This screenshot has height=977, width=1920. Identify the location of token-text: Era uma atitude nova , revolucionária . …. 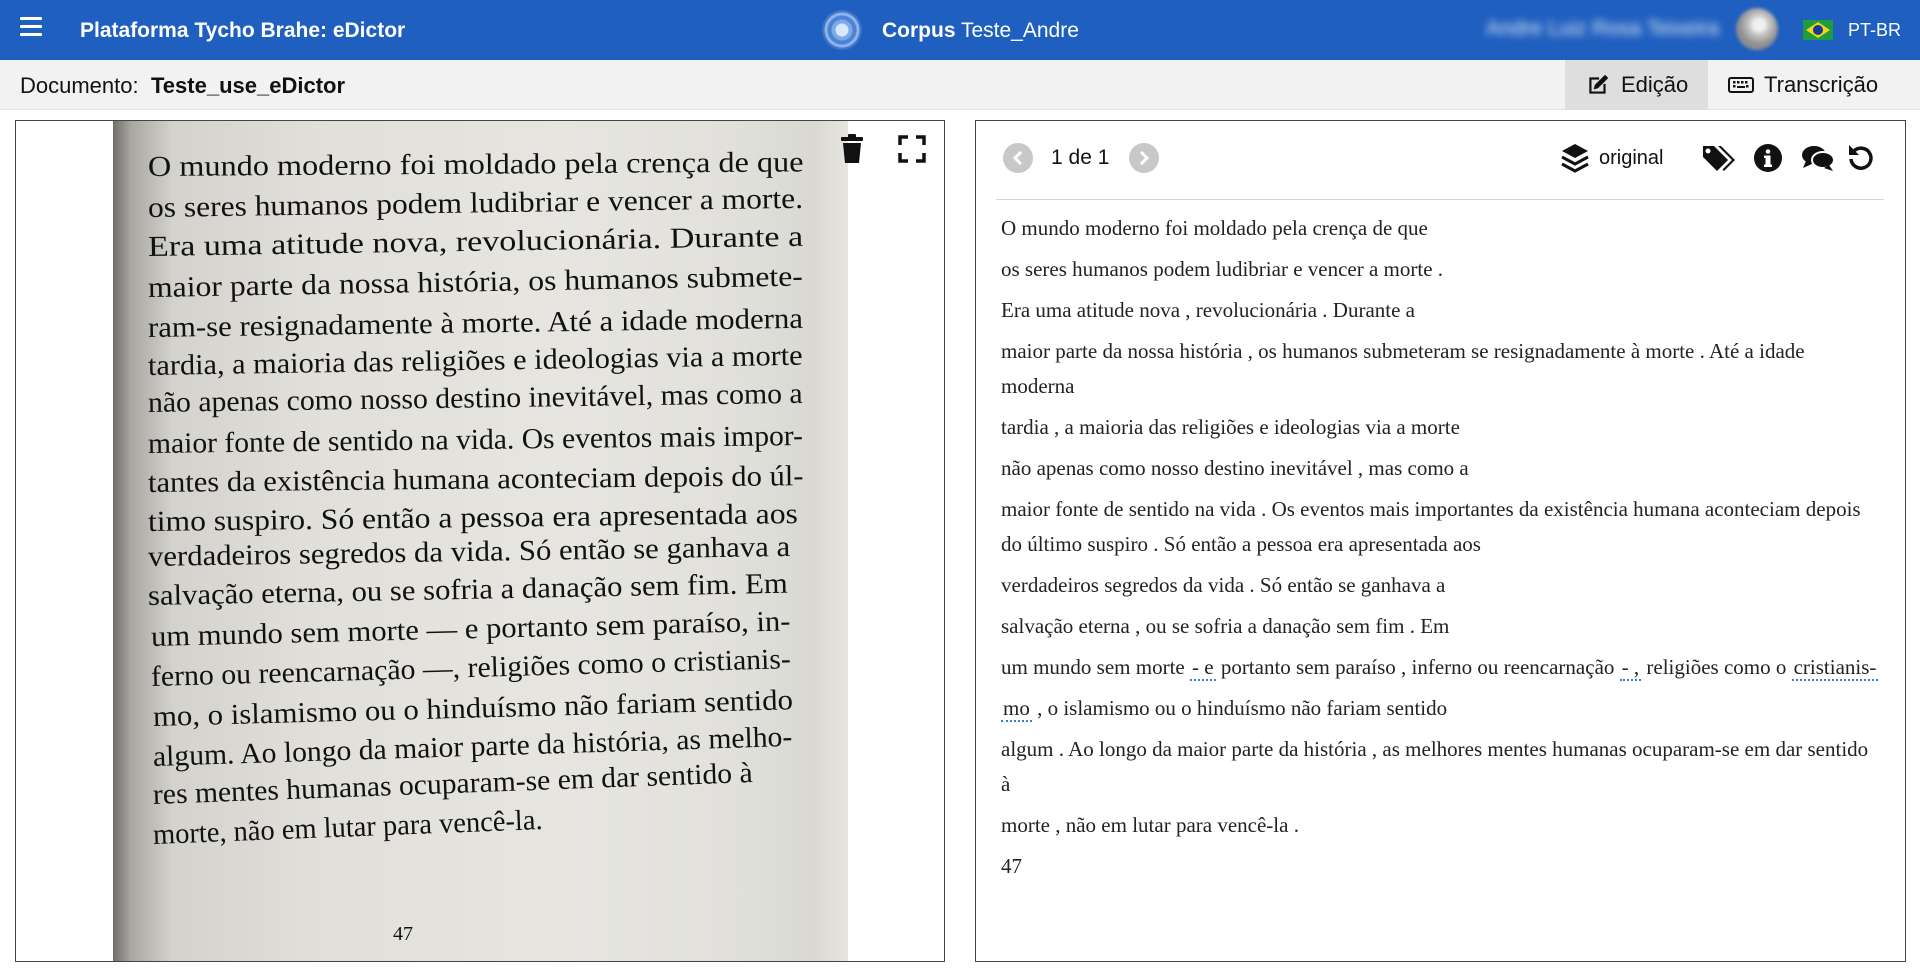
(1208, 310).